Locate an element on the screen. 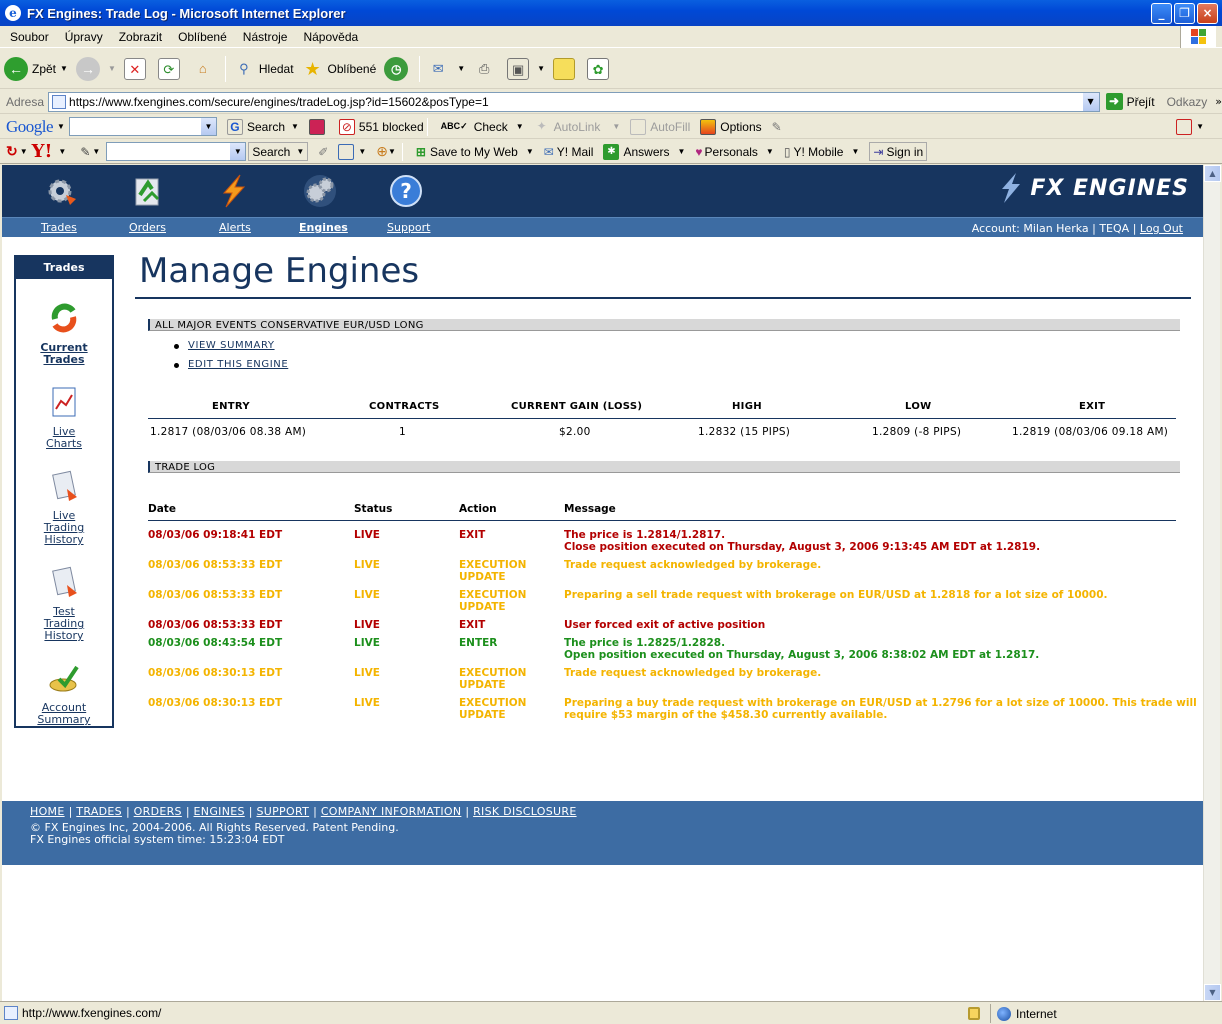 This screenshot has height=1024, width=1222. sidebar-item-current-trades: Current Trades is located at coordinates (64, 333).